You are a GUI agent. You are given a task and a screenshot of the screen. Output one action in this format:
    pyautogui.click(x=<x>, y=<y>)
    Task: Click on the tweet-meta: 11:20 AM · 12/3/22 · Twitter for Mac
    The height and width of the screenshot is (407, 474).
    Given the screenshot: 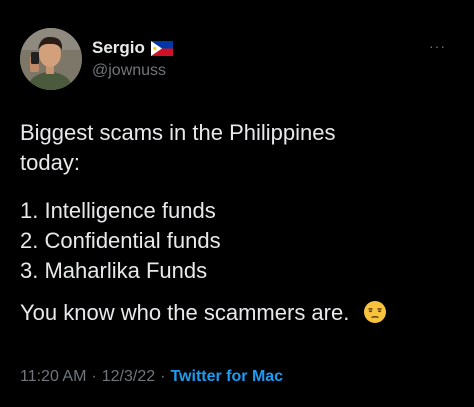 What is the action you would take?
    pyautogui.click(x=151, y=377)
    